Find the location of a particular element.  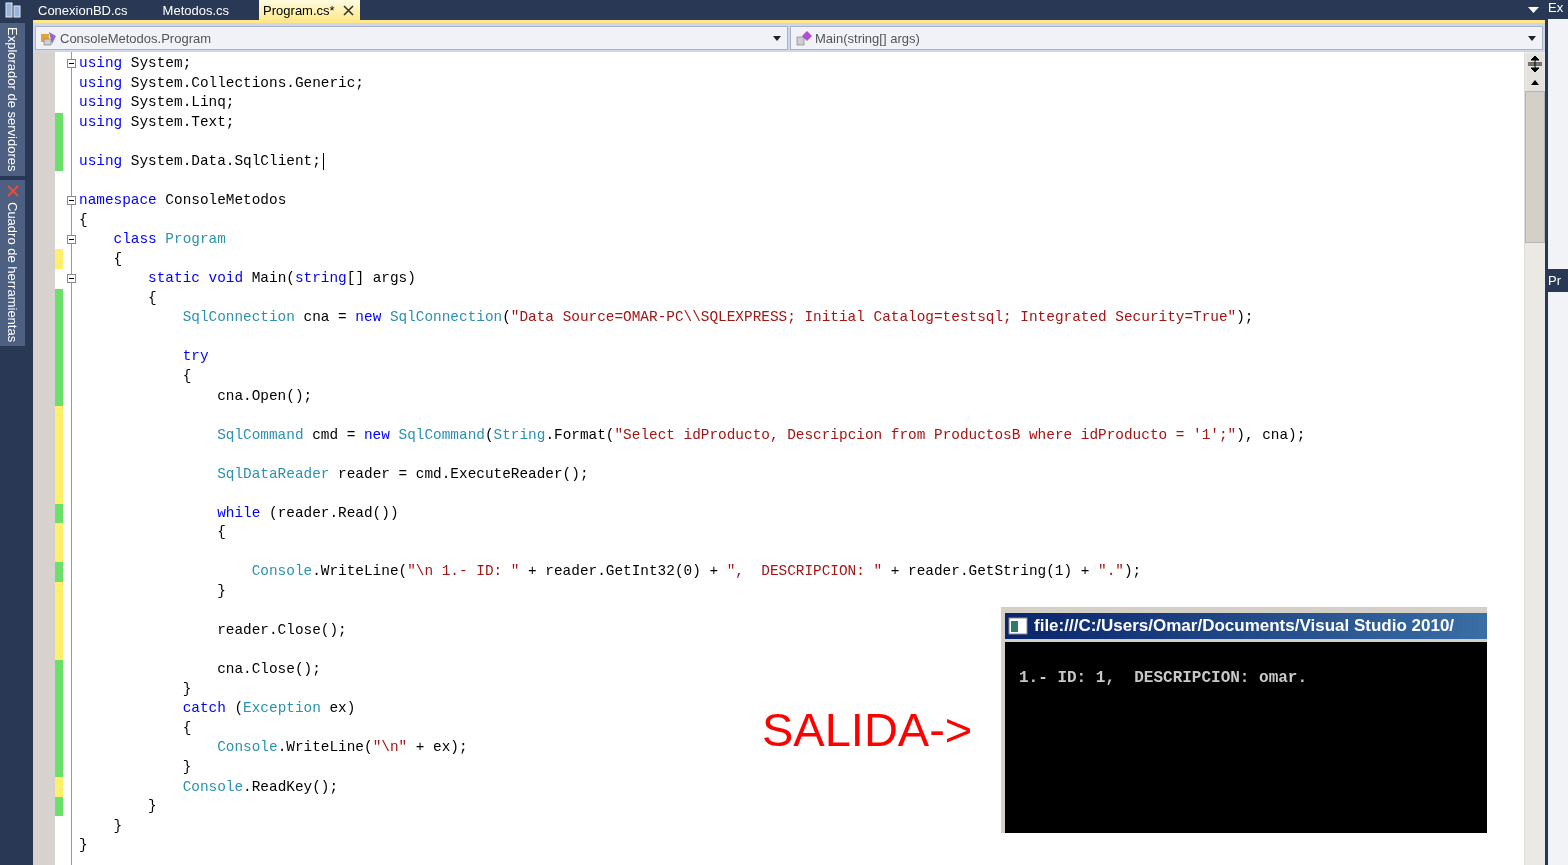

code-line: cna.Open(); is located at coordinates (264, 396).